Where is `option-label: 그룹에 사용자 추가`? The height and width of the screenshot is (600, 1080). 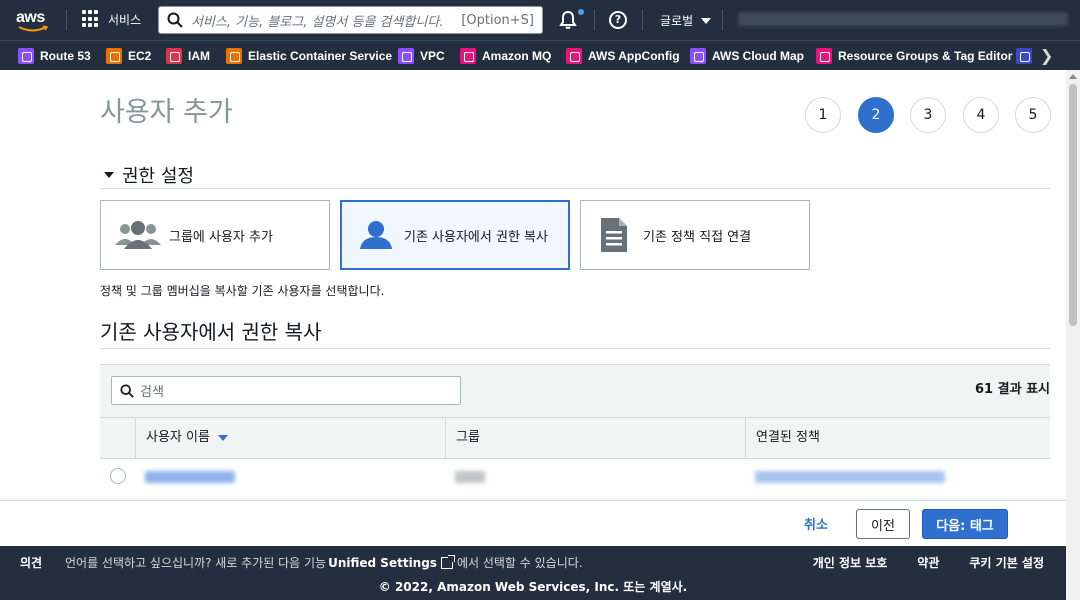
option-label: 그룹에 사용자 추가 is located at coordinates (221, 237).